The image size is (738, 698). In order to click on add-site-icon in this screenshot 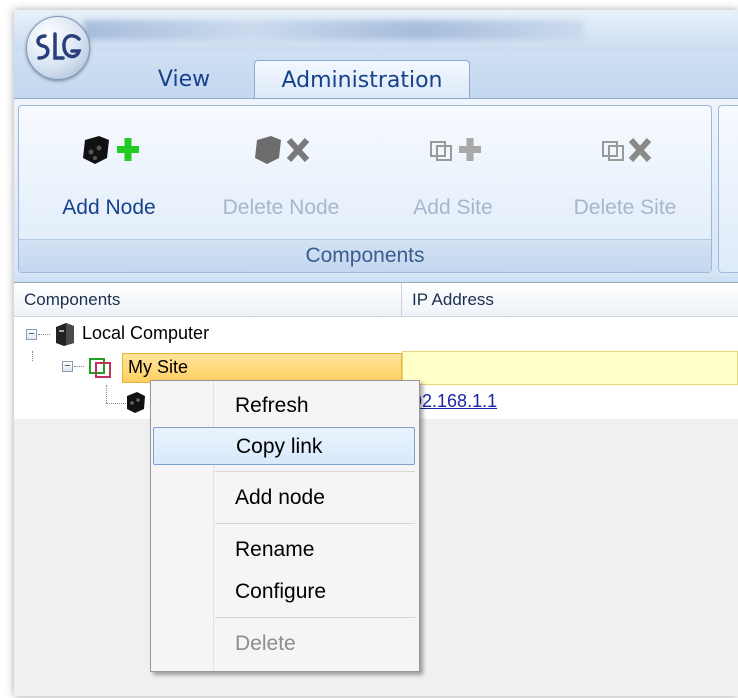, I will do `click(453, 152)`.